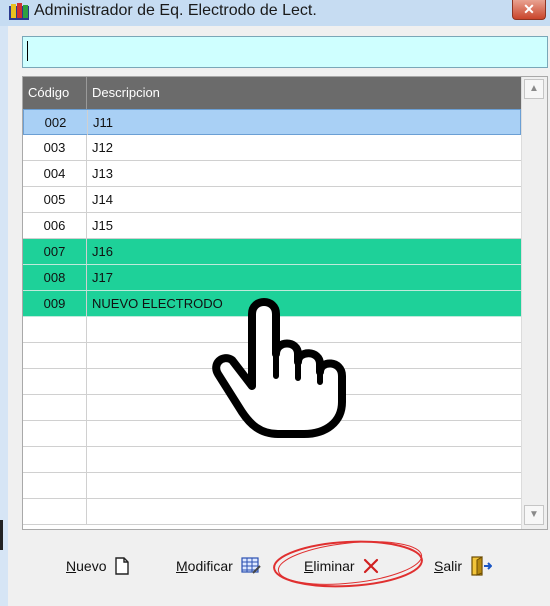  Describe the element at coordinates (55, 93) in the screenshot. I see `column-header-codigo: Código` at that location.